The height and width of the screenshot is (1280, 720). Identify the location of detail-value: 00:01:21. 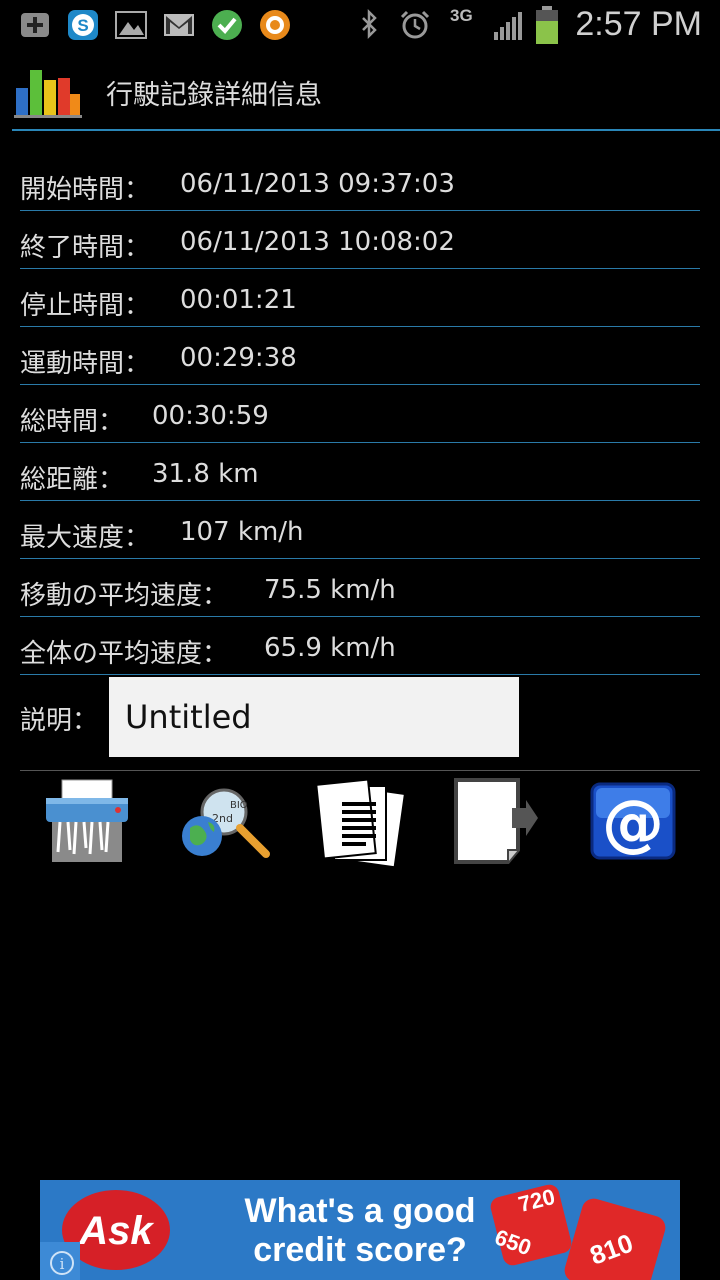
(238, 300).